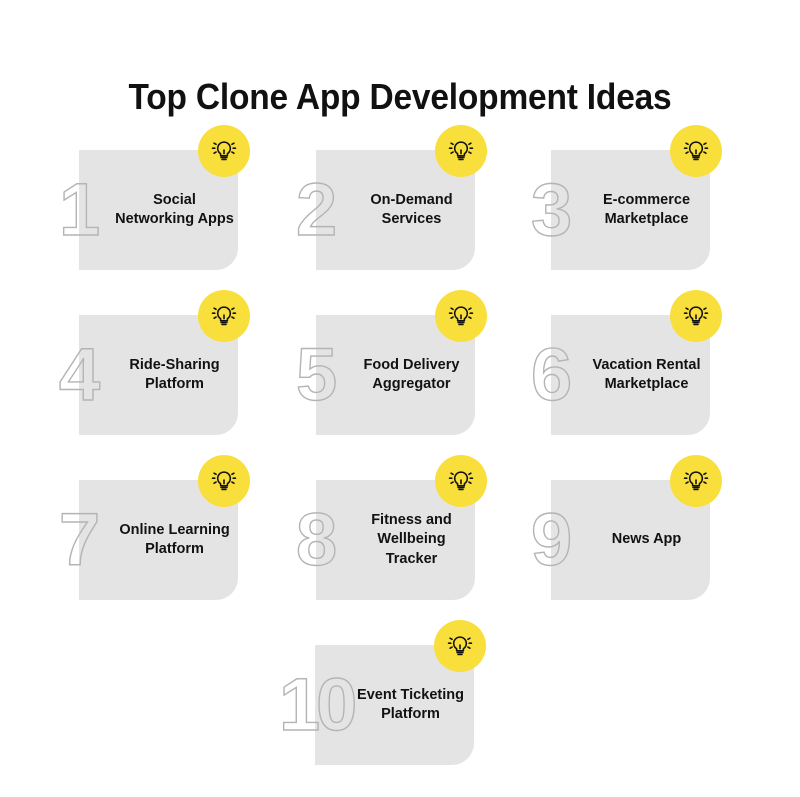 The height and width of the screenshot is (797, 800). Describe the element at coordinates (174, 374) in the screenshot. I see `card-label-text: Ride-Sharing Platform` at that location.